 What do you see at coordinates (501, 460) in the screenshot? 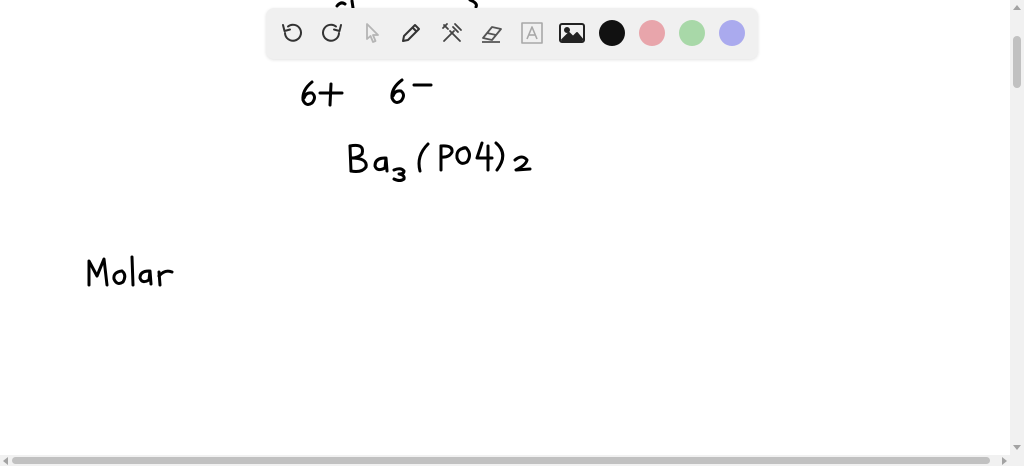
I see `horizontal-scroll-thumb` at bounding box center [501, 460].